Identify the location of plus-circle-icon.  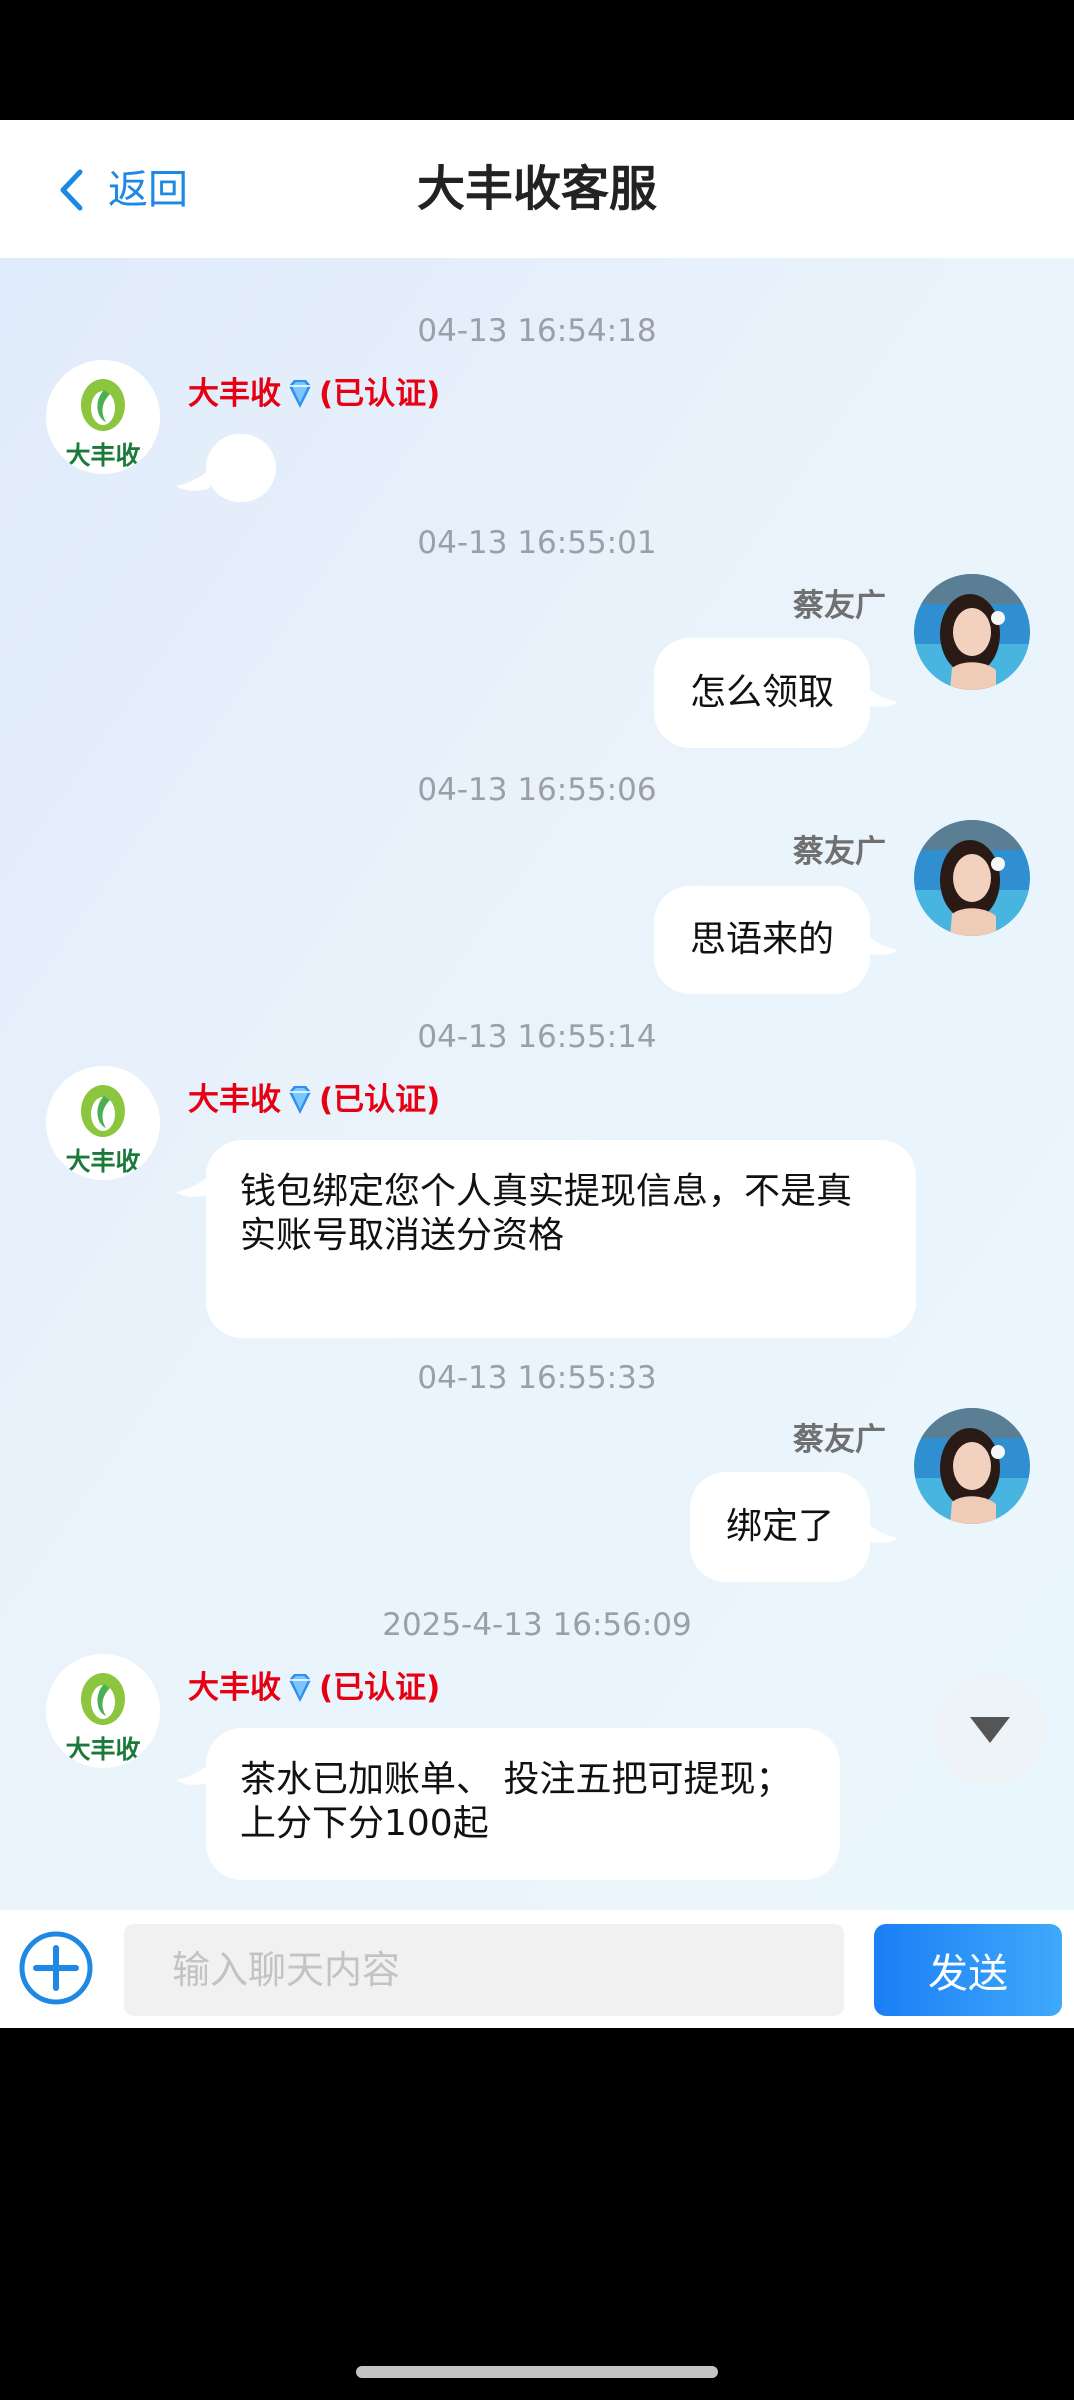
(56, 1968).